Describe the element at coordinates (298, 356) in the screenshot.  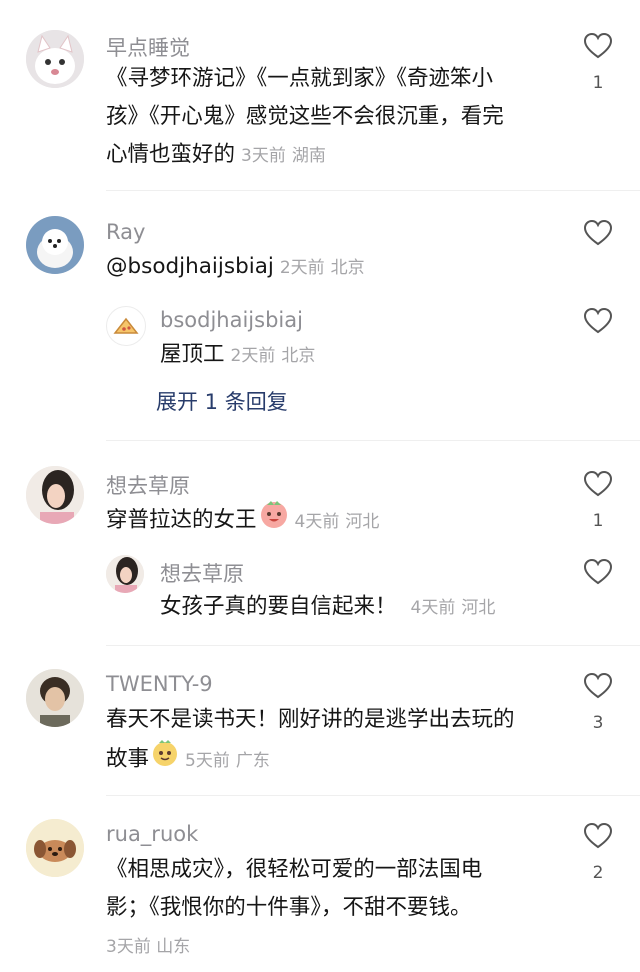
I see `reply-location: 北京` at that location.